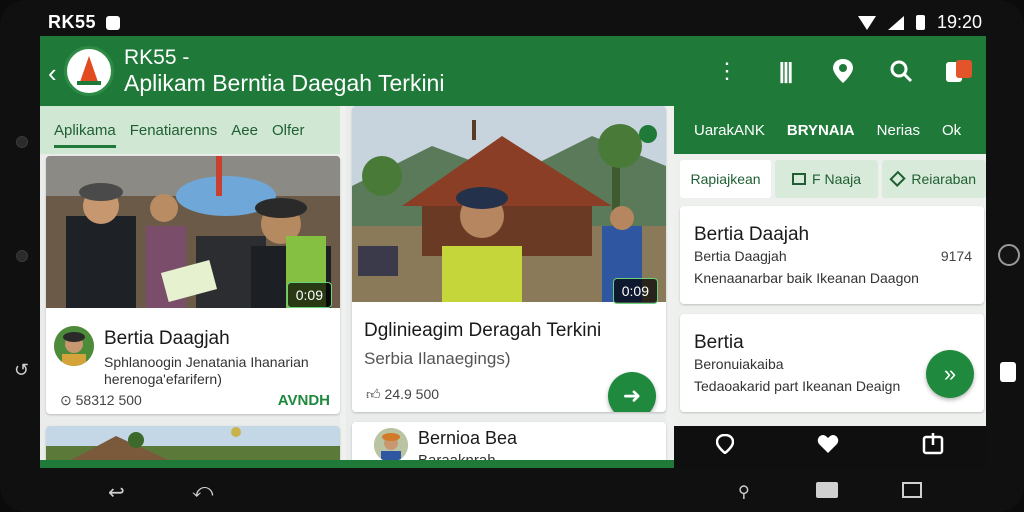 The height and width of the screenshot is (512, 1024). I want to click on app-logo, so click(89, 71).